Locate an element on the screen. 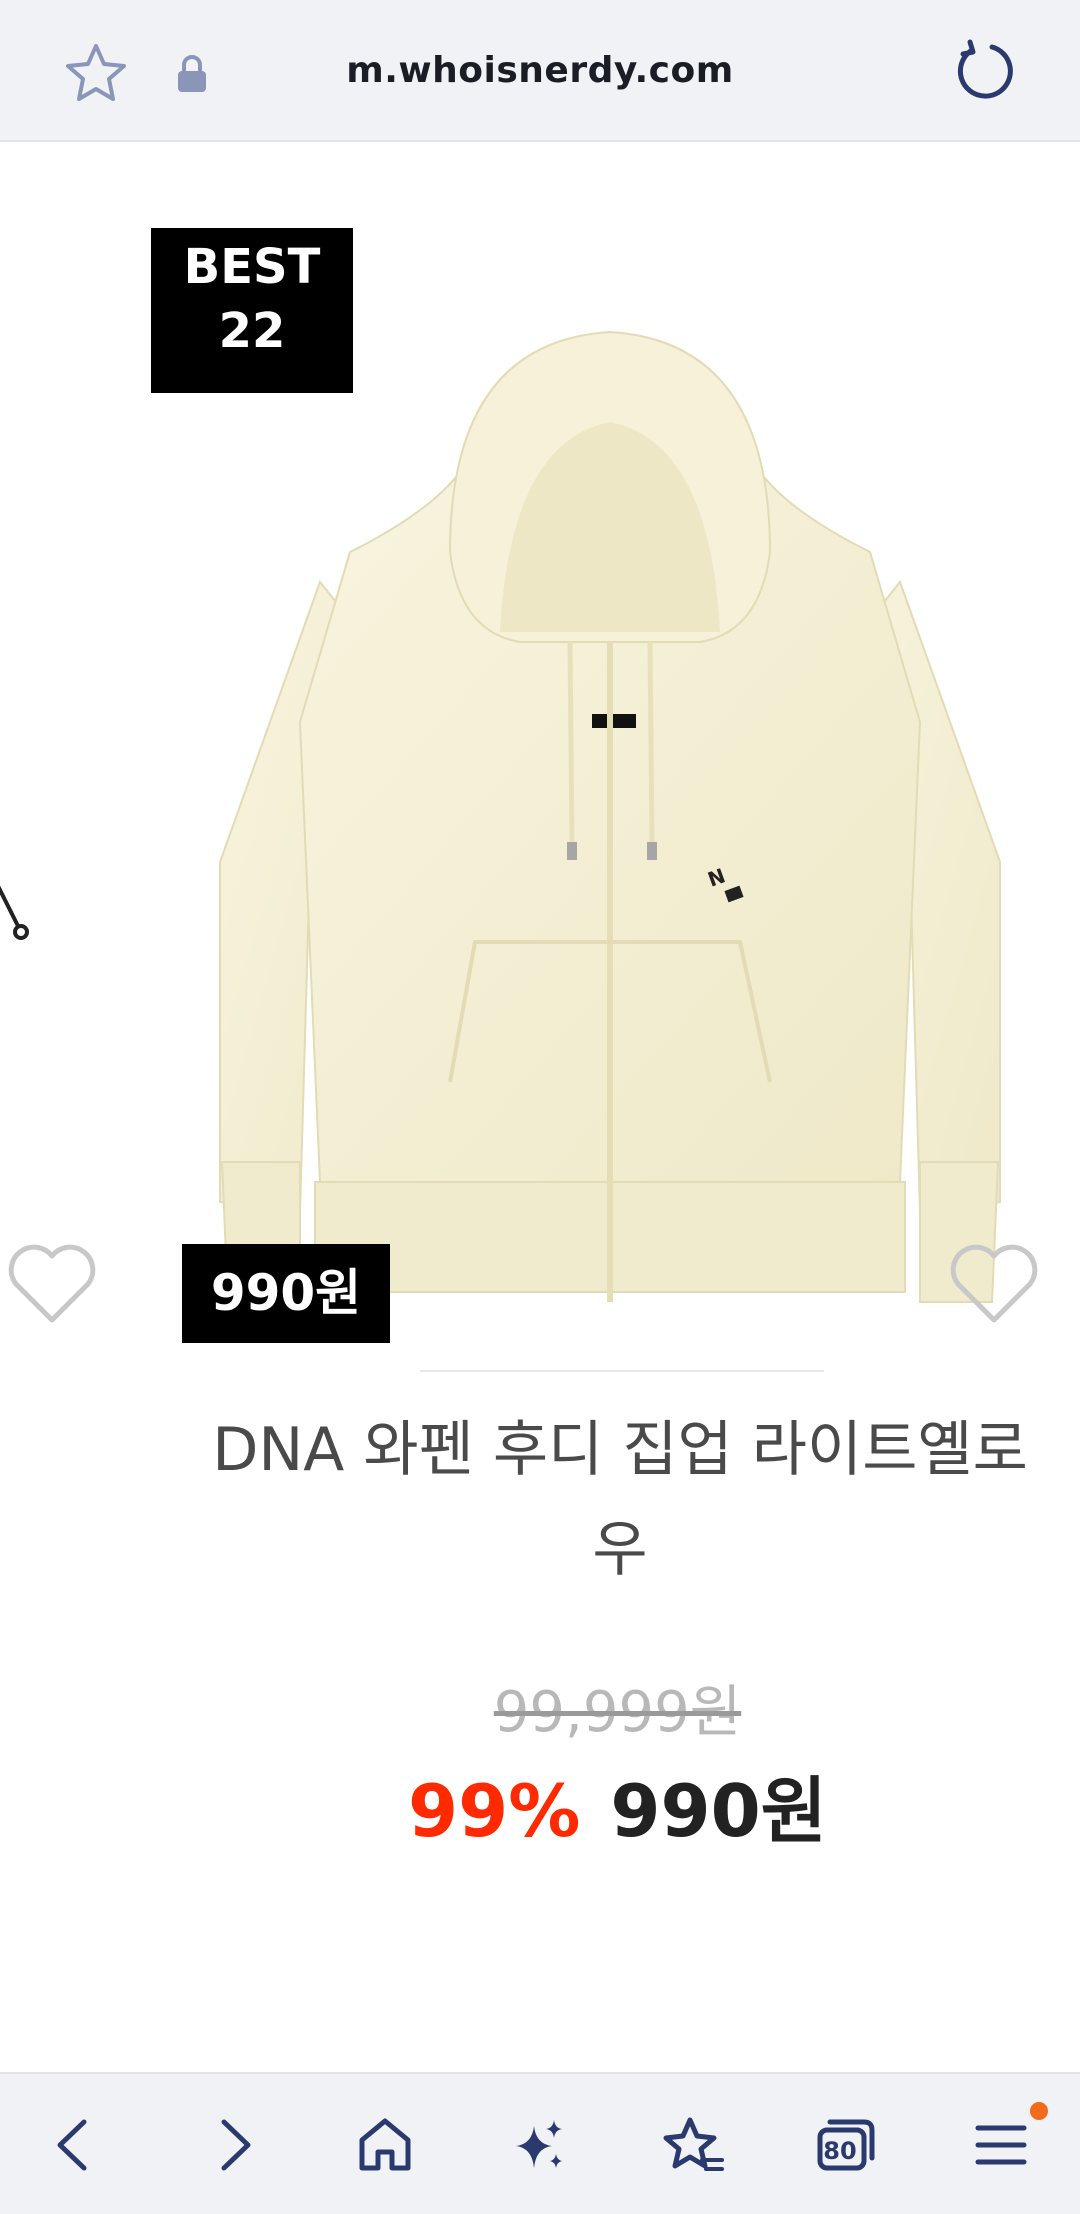 This screenshot has width=1080, height=2214. original-price: 99,999원 is located at coordinates (617, 1712).